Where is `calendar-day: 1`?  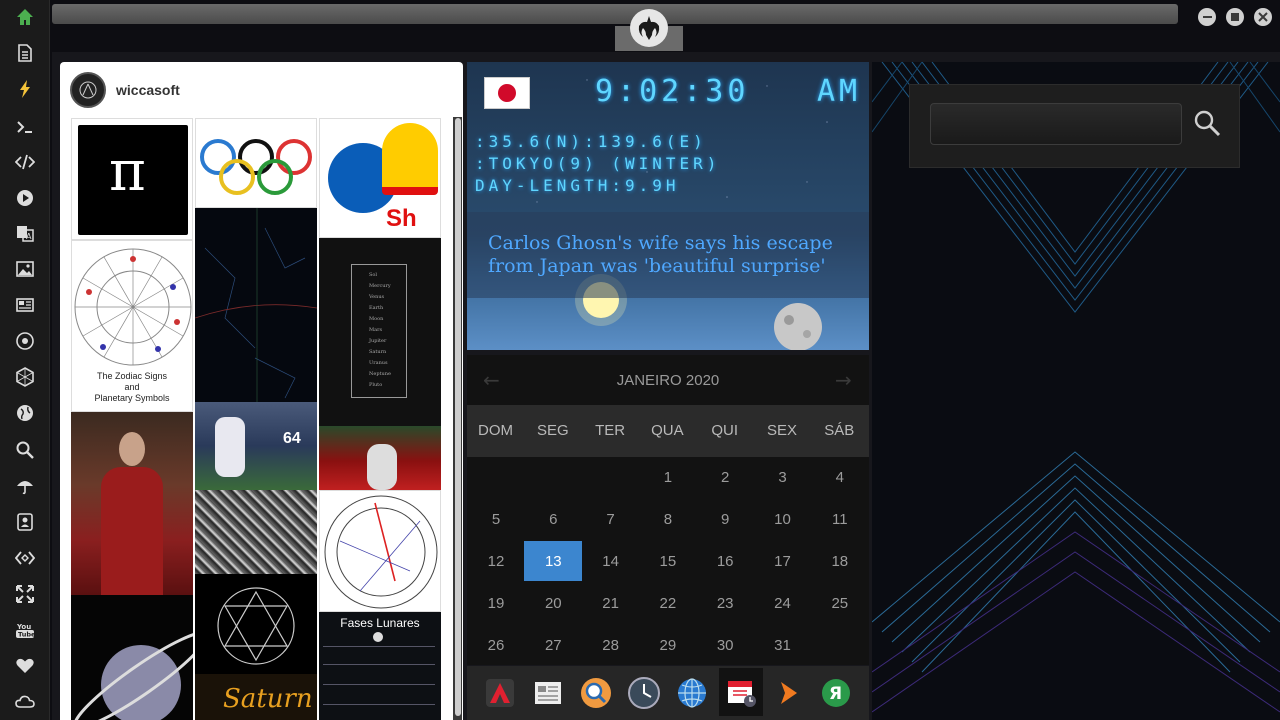 calendar-day: 1 is located at coordinates (668, 477).